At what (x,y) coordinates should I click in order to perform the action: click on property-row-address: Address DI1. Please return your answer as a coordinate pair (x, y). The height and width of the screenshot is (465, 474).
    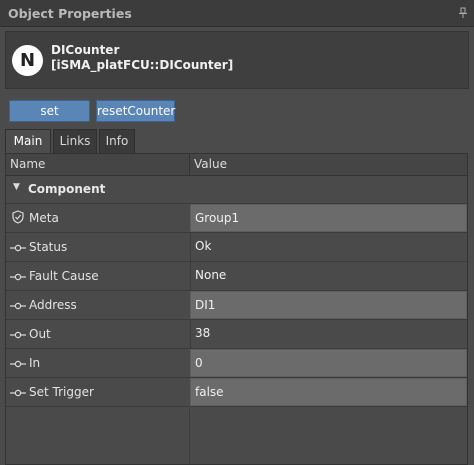
    Looking at the image, I should click on (236, 305).